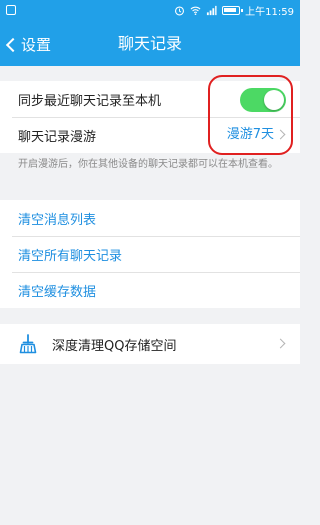  What do you see at coordinates (280, 343) in the screenshot?
I see `chevron-right-icon` at bounding box center [280, 343].